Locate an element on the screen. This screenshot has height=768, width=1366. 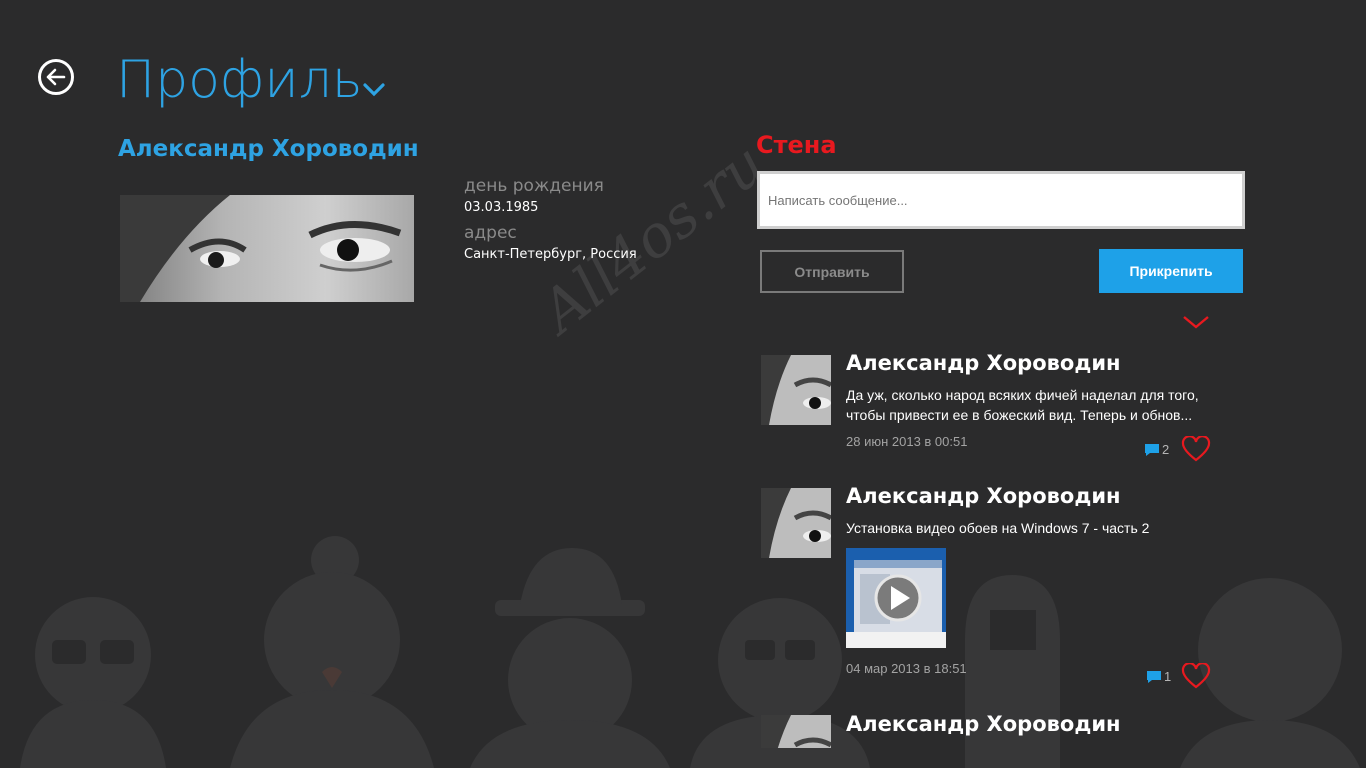
wall-post: Александр Хороводин is located at coordinates (991, 741).